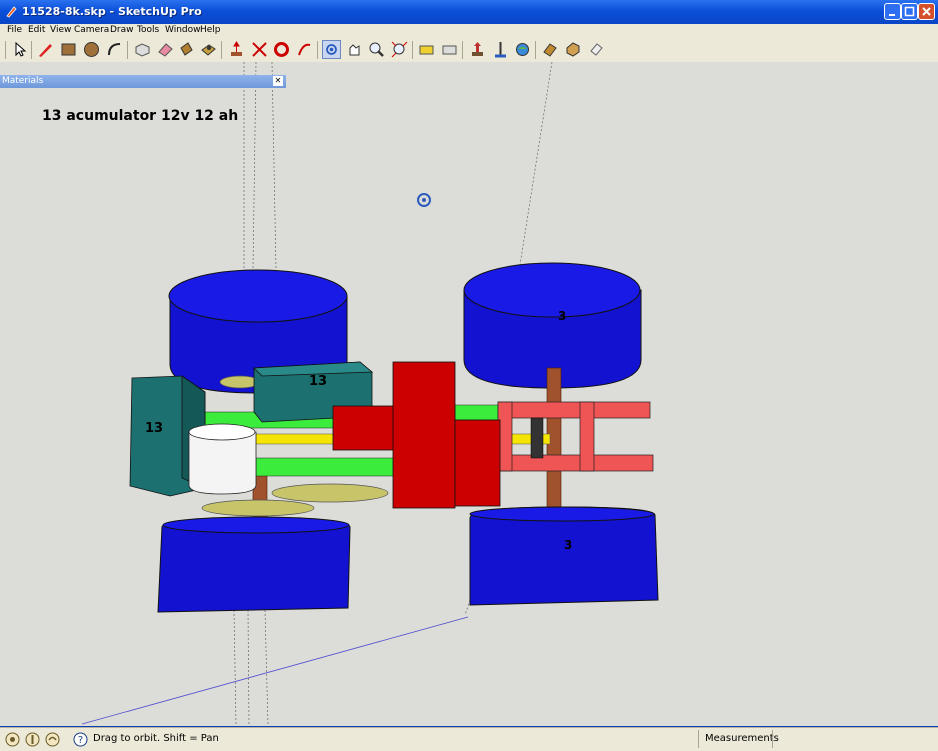 The image size is (938, 751). What do you see at coordinates (156, 738) in the screenshot?
I see `status-hint: Drag to orbit. Shift = Pan` at bounding box center [156, 738].